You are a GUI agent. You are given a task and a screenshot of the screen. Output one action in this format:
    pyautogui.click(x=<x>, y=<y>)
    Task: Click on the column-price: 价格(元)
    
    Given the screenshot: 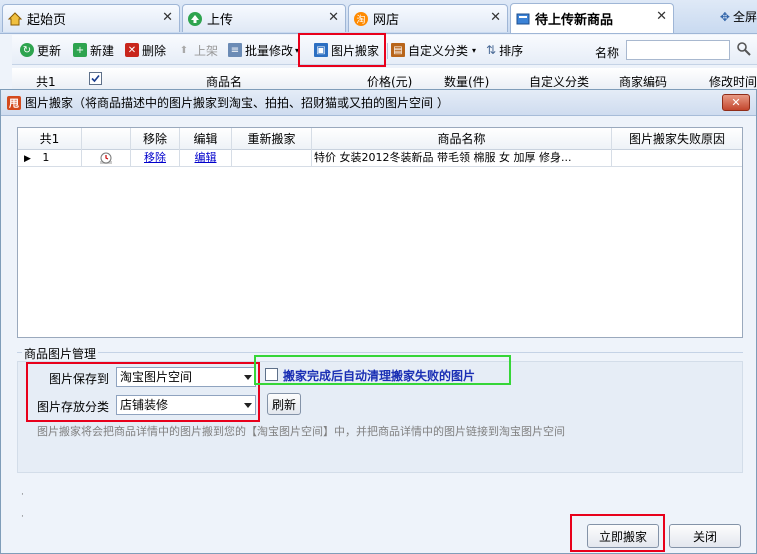 What is the action you would take?
    pyautogui.click(x=389, y=81)
    